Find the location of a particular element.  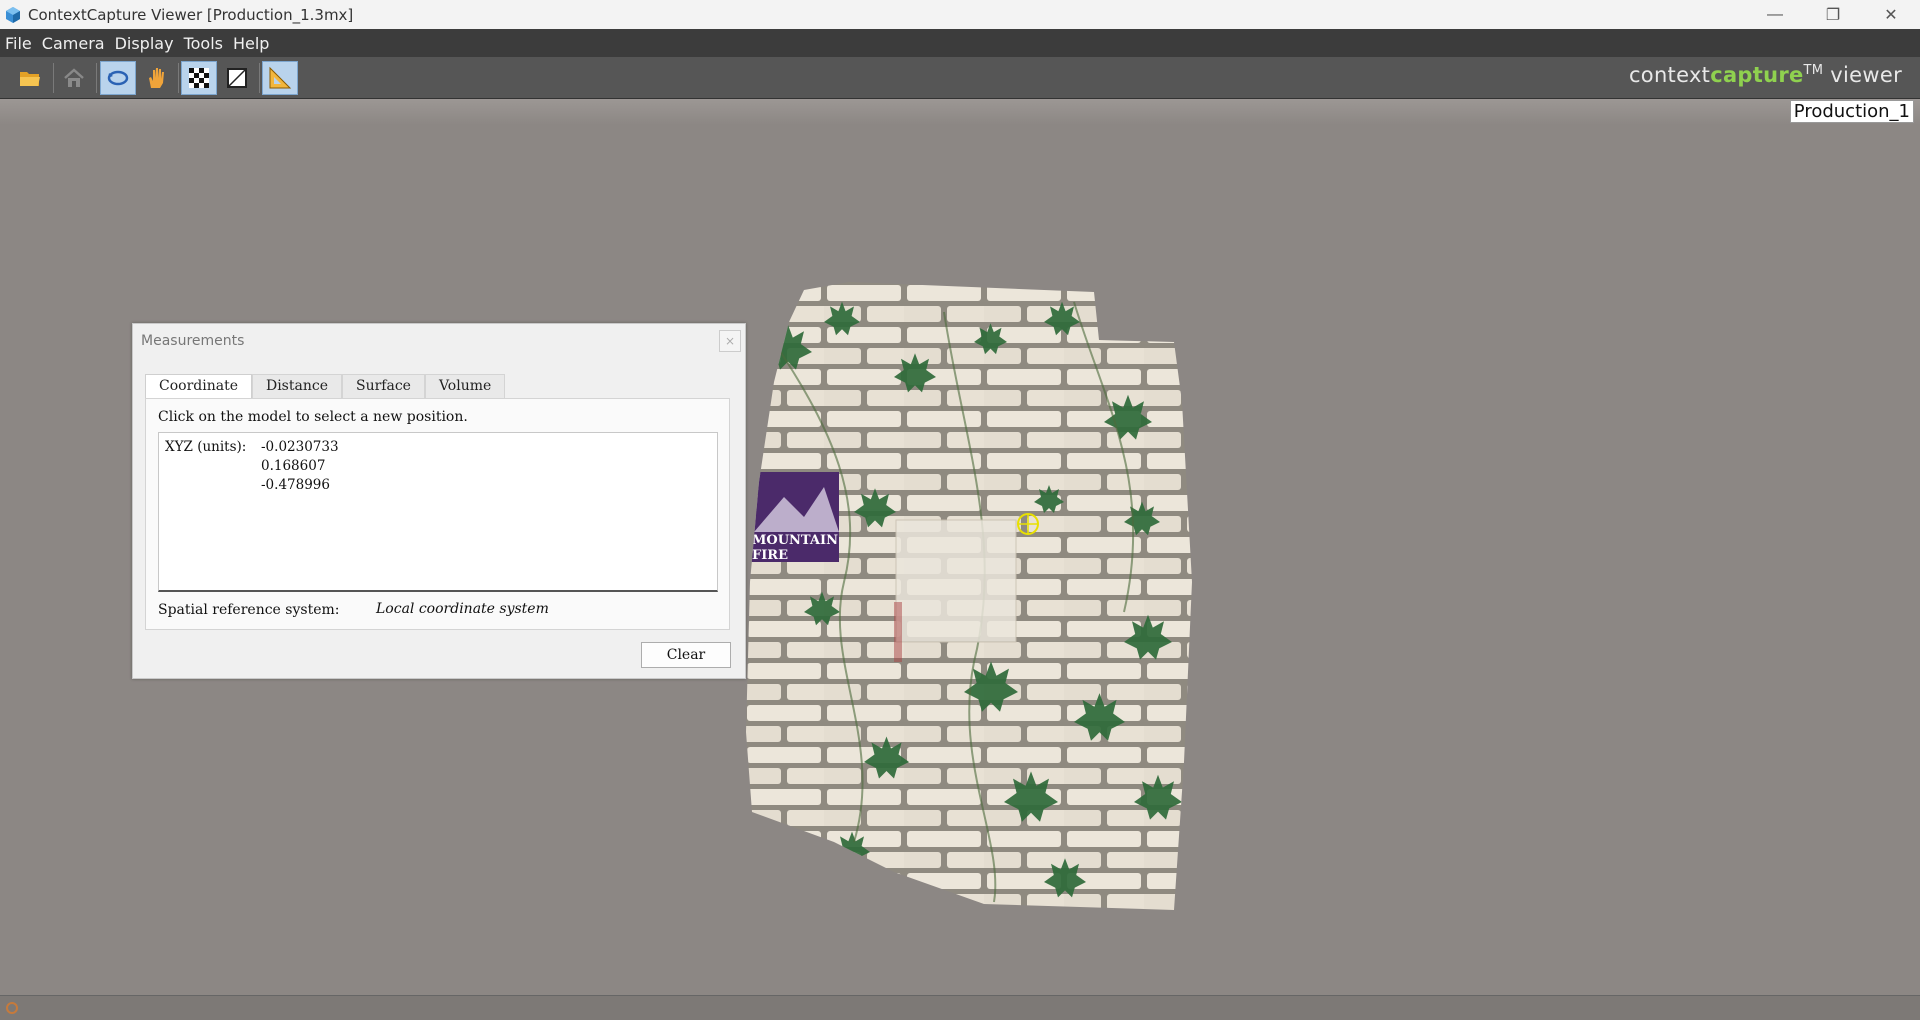

brand-capture: capture is located at coordinates (1757, 75).